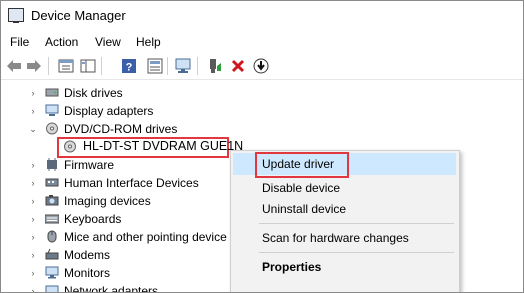 The image size is (524, 293). What do you see at coordinates (66, 66) in the screenshot?
I see `properties-icon` at bounding box center [66, 66].